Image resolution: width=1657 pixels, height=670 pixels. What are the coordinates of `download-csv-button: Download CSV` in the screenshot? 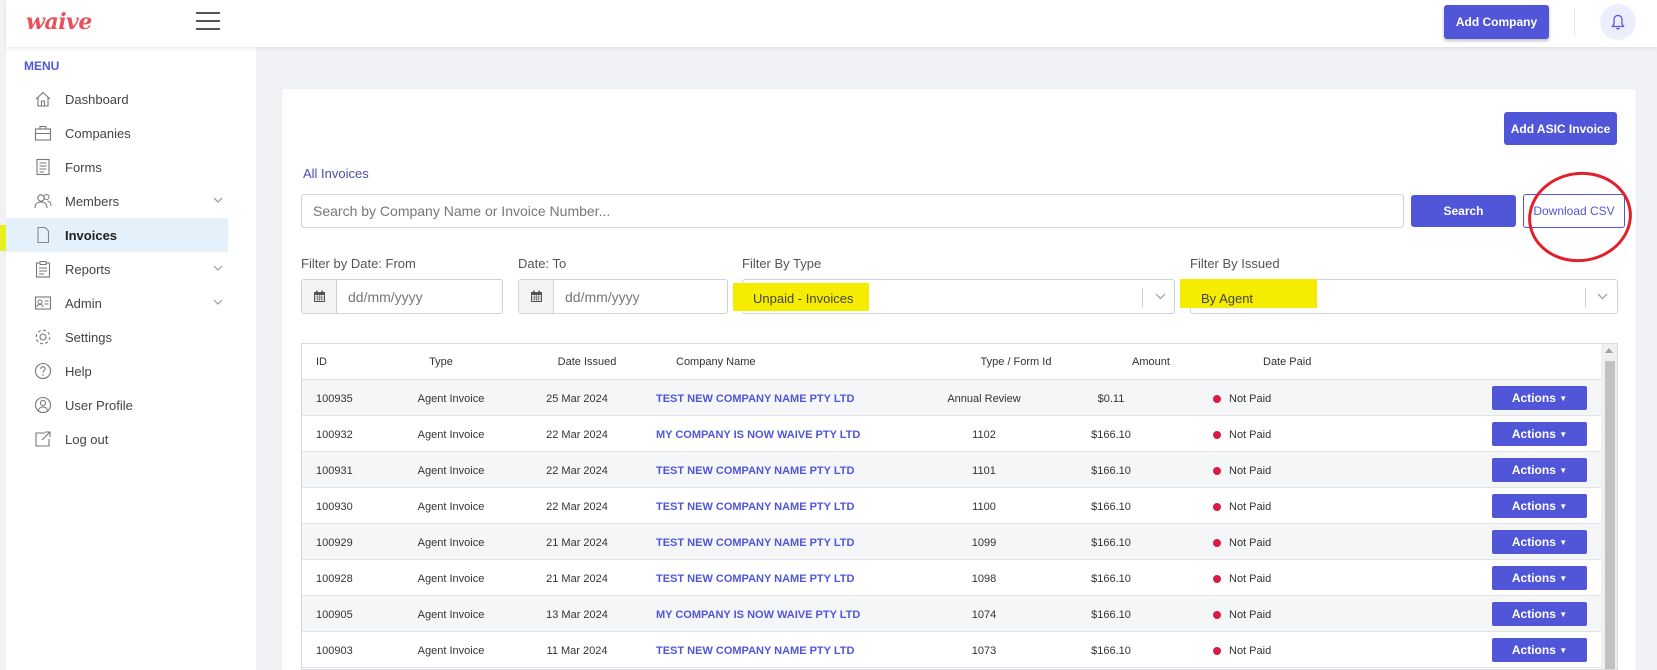 It's located at (1574, 211).